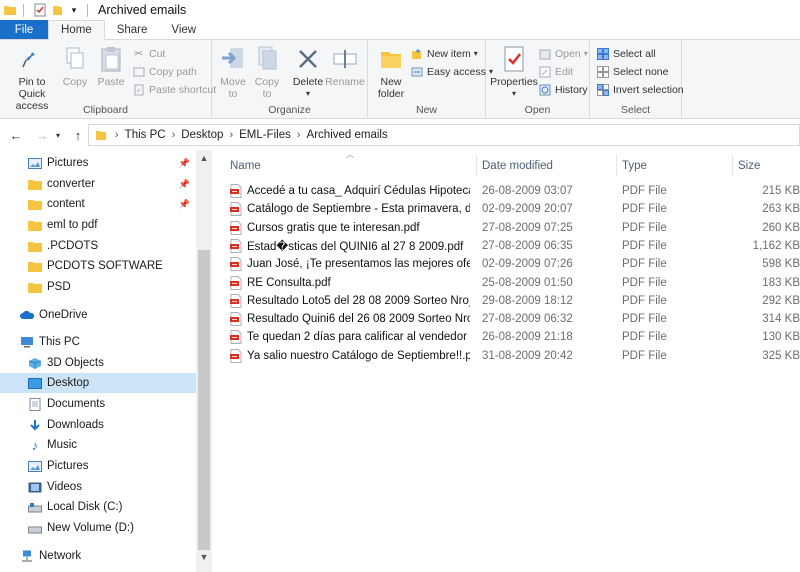 Image resolution: width=800 pixels, height=572 pixels. What do you see at coordinates (27, 315) in the screenshot?
I see `cloud-icon` at bounding box center [27, 315].